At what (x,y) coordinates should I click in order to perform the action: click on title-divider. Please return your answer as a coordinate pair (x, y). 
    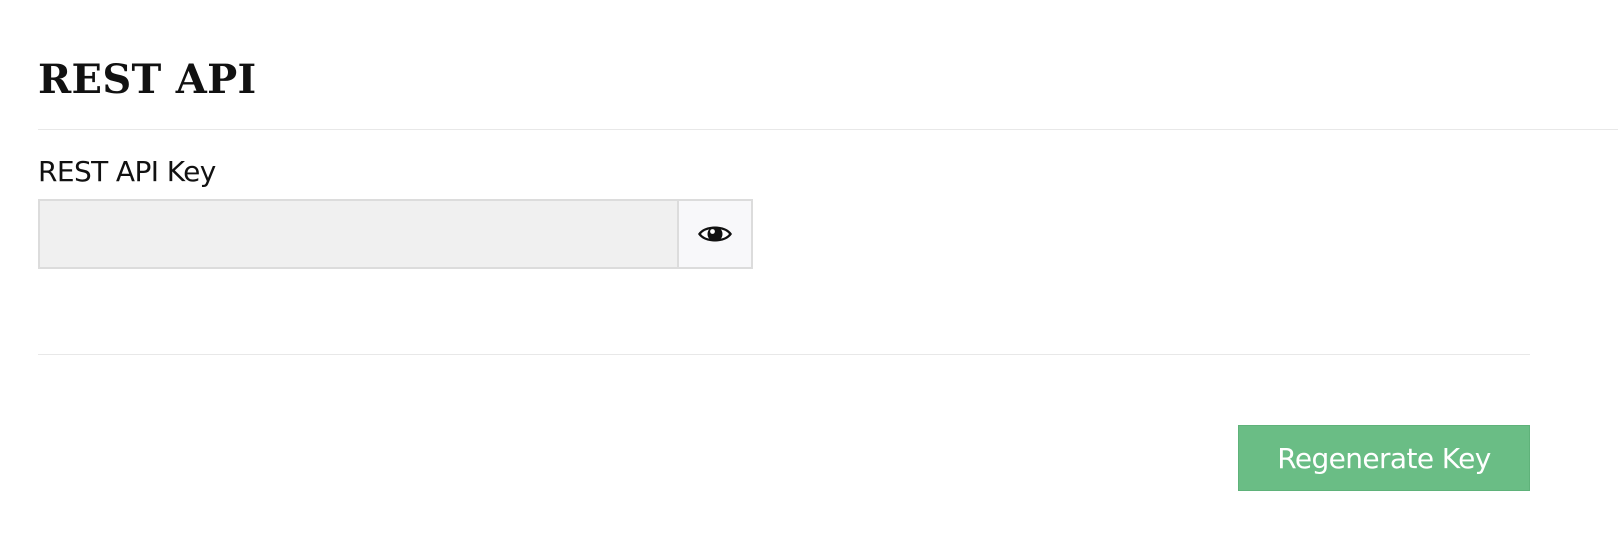
    Looking at the image, I should click on (828, 129).